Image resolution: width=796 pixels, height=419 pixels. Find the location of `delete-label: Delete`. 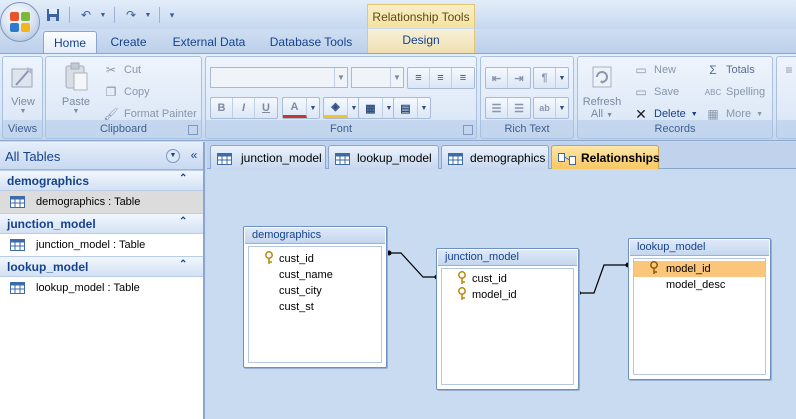

delete-label: Delete is located at coordinates (670, 114).